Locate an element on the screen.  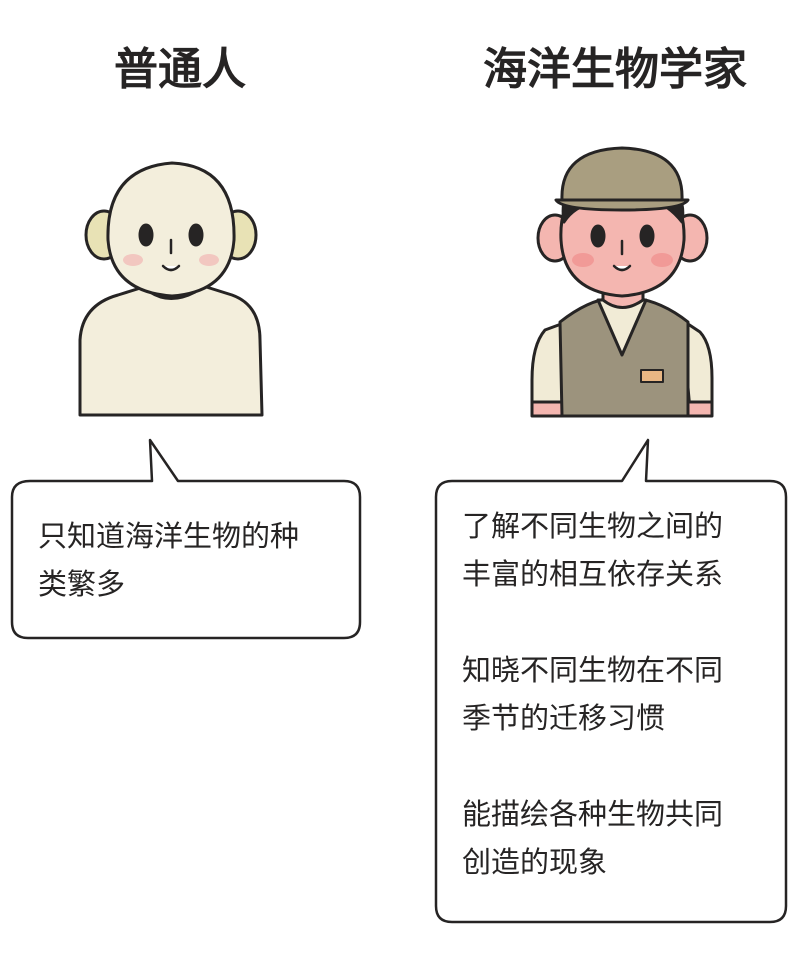
bubble-right-point: 能描绘各种生物共同 创造的现象 is located at coordinates (592, 838).